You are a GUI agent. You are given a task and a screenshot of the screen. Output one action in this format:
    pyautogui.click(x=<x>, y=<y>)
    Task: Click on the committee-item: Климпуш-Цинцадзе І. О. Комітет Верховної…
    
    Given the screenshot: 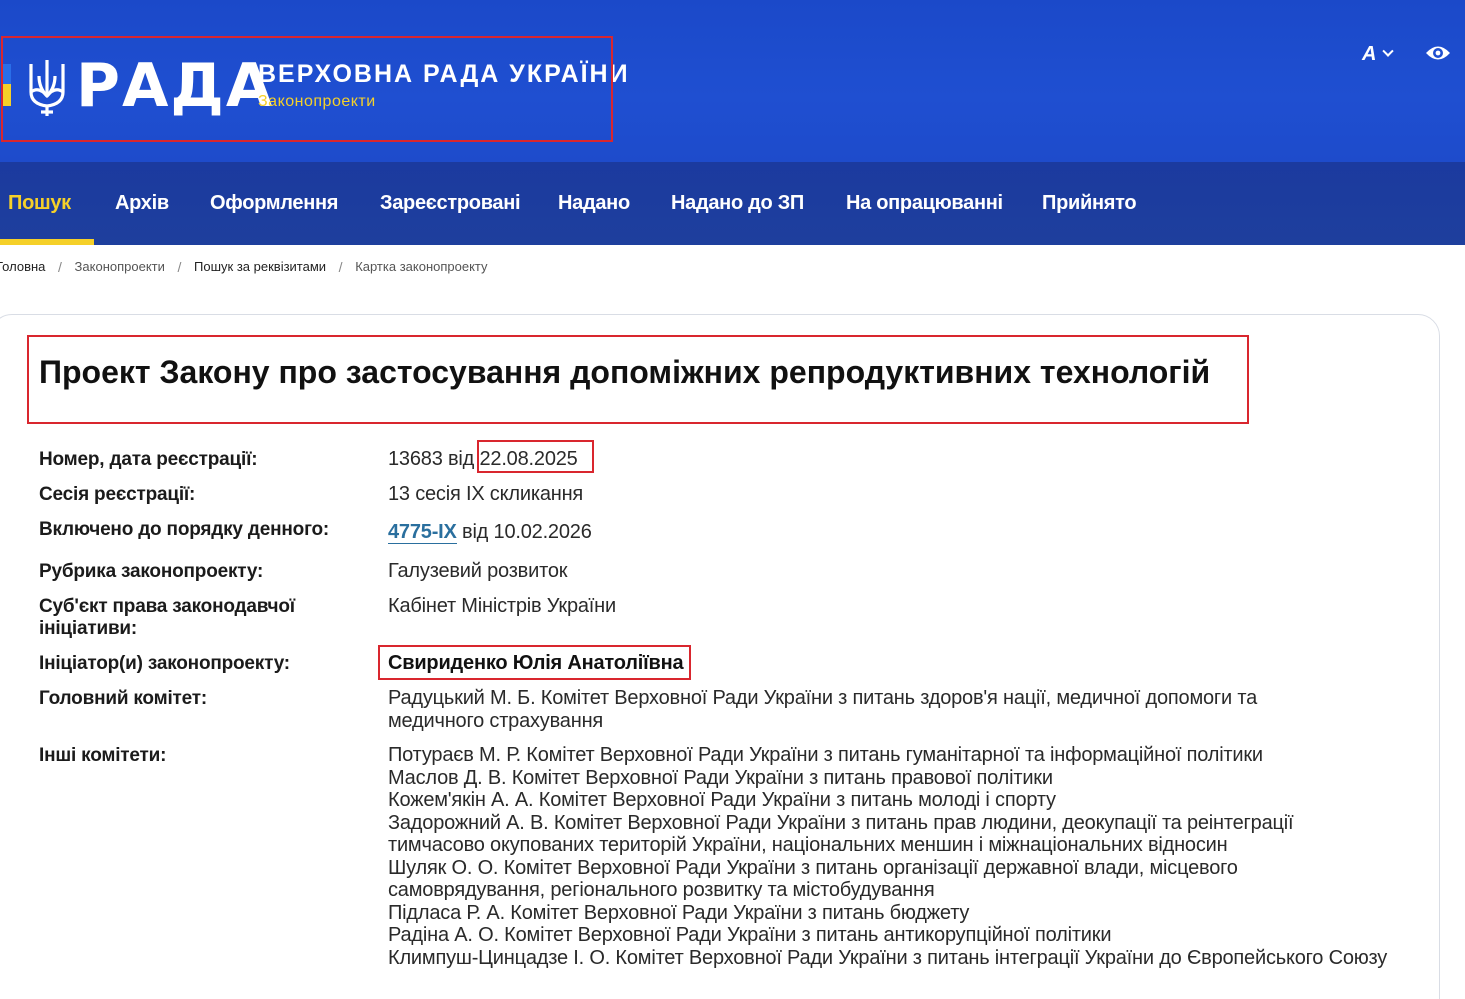 What is the action you would take?
    pyautogui.click(x=888, y=957)
    